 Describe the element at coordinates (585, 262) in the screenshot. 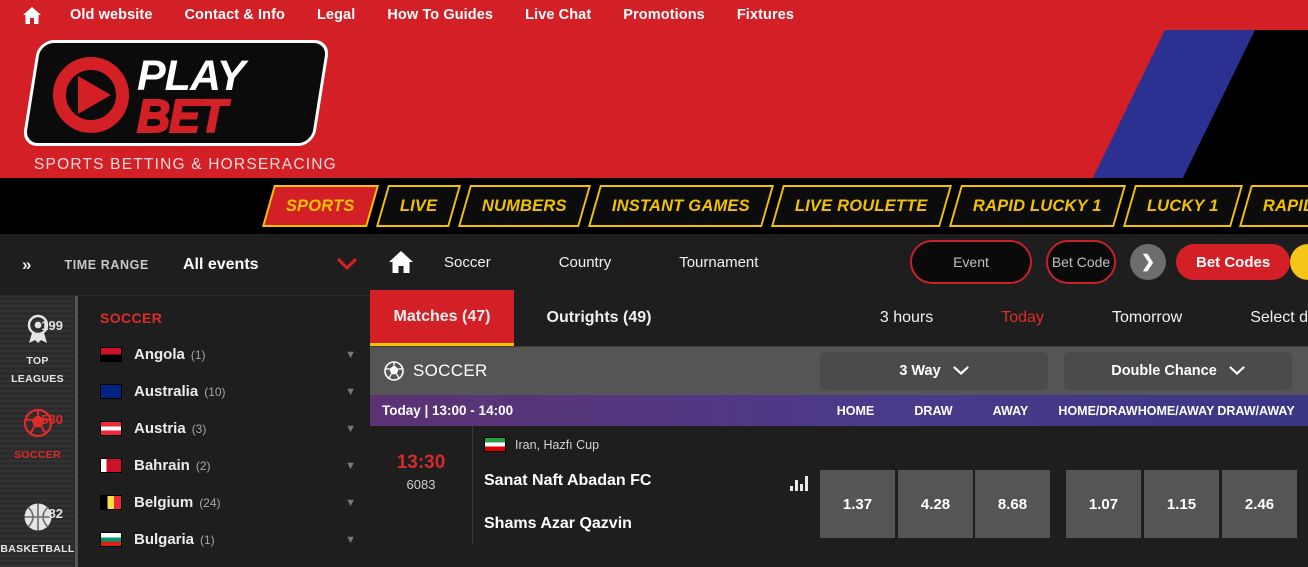

I see `breadcrumb-item-country: Country` at that location.